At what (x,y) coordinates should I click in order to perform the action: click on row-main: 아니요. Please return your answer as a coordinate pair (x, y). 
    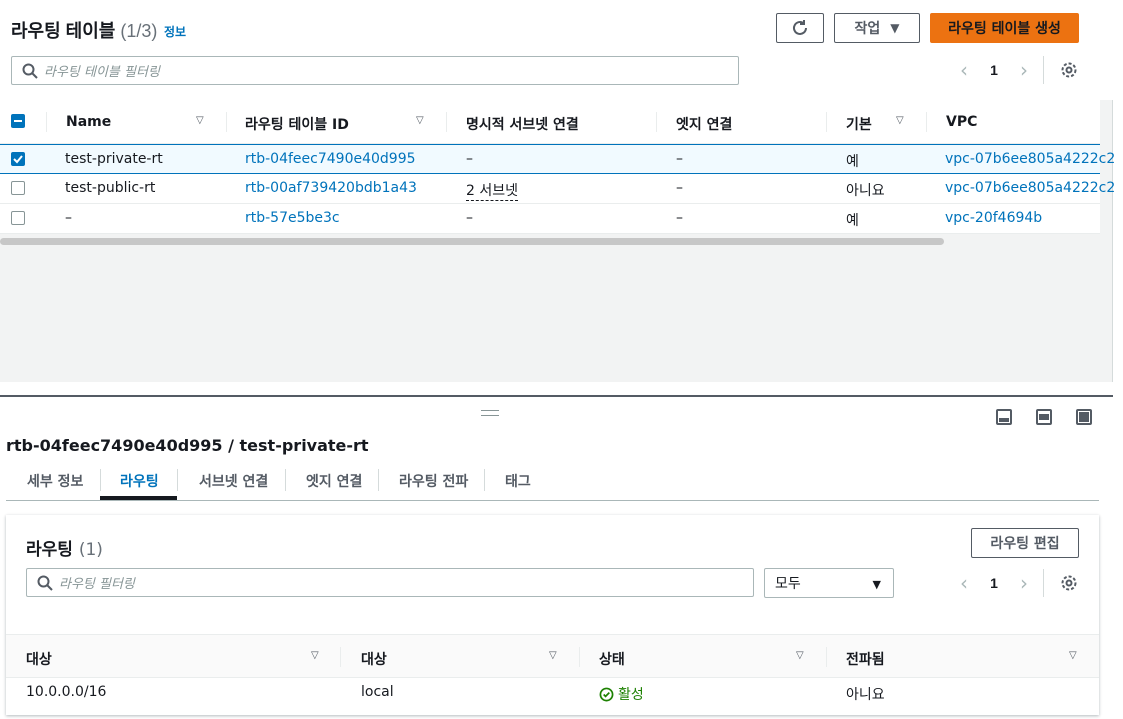
    Looking at the image, I should click on (865, 191).